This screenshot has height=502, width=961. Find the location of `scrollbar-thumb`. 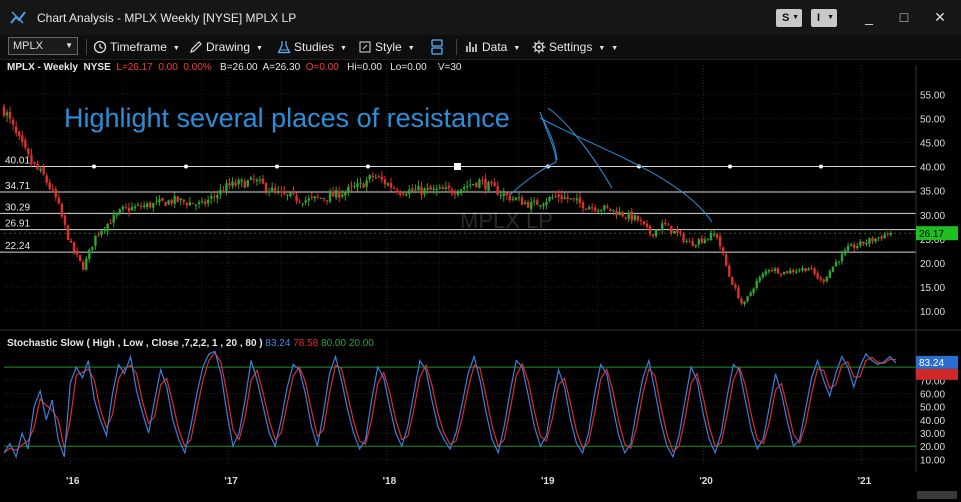

scrollbar-thumb is located at coordinates (937, 495).